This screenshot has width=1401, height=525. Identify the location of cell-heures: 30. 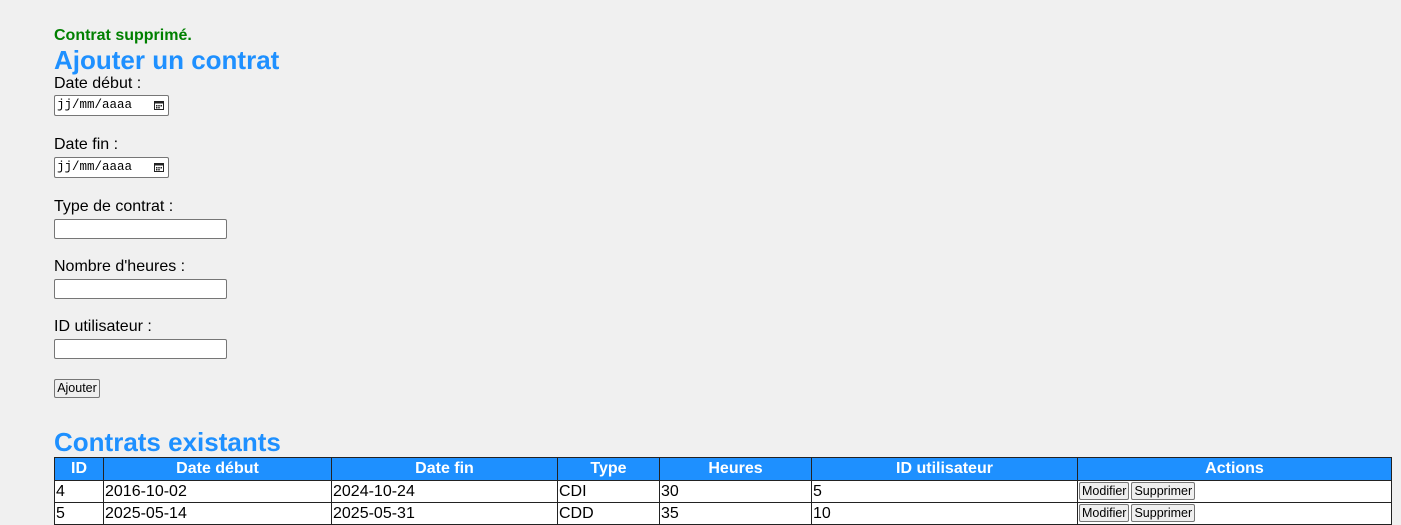
(735, 491).